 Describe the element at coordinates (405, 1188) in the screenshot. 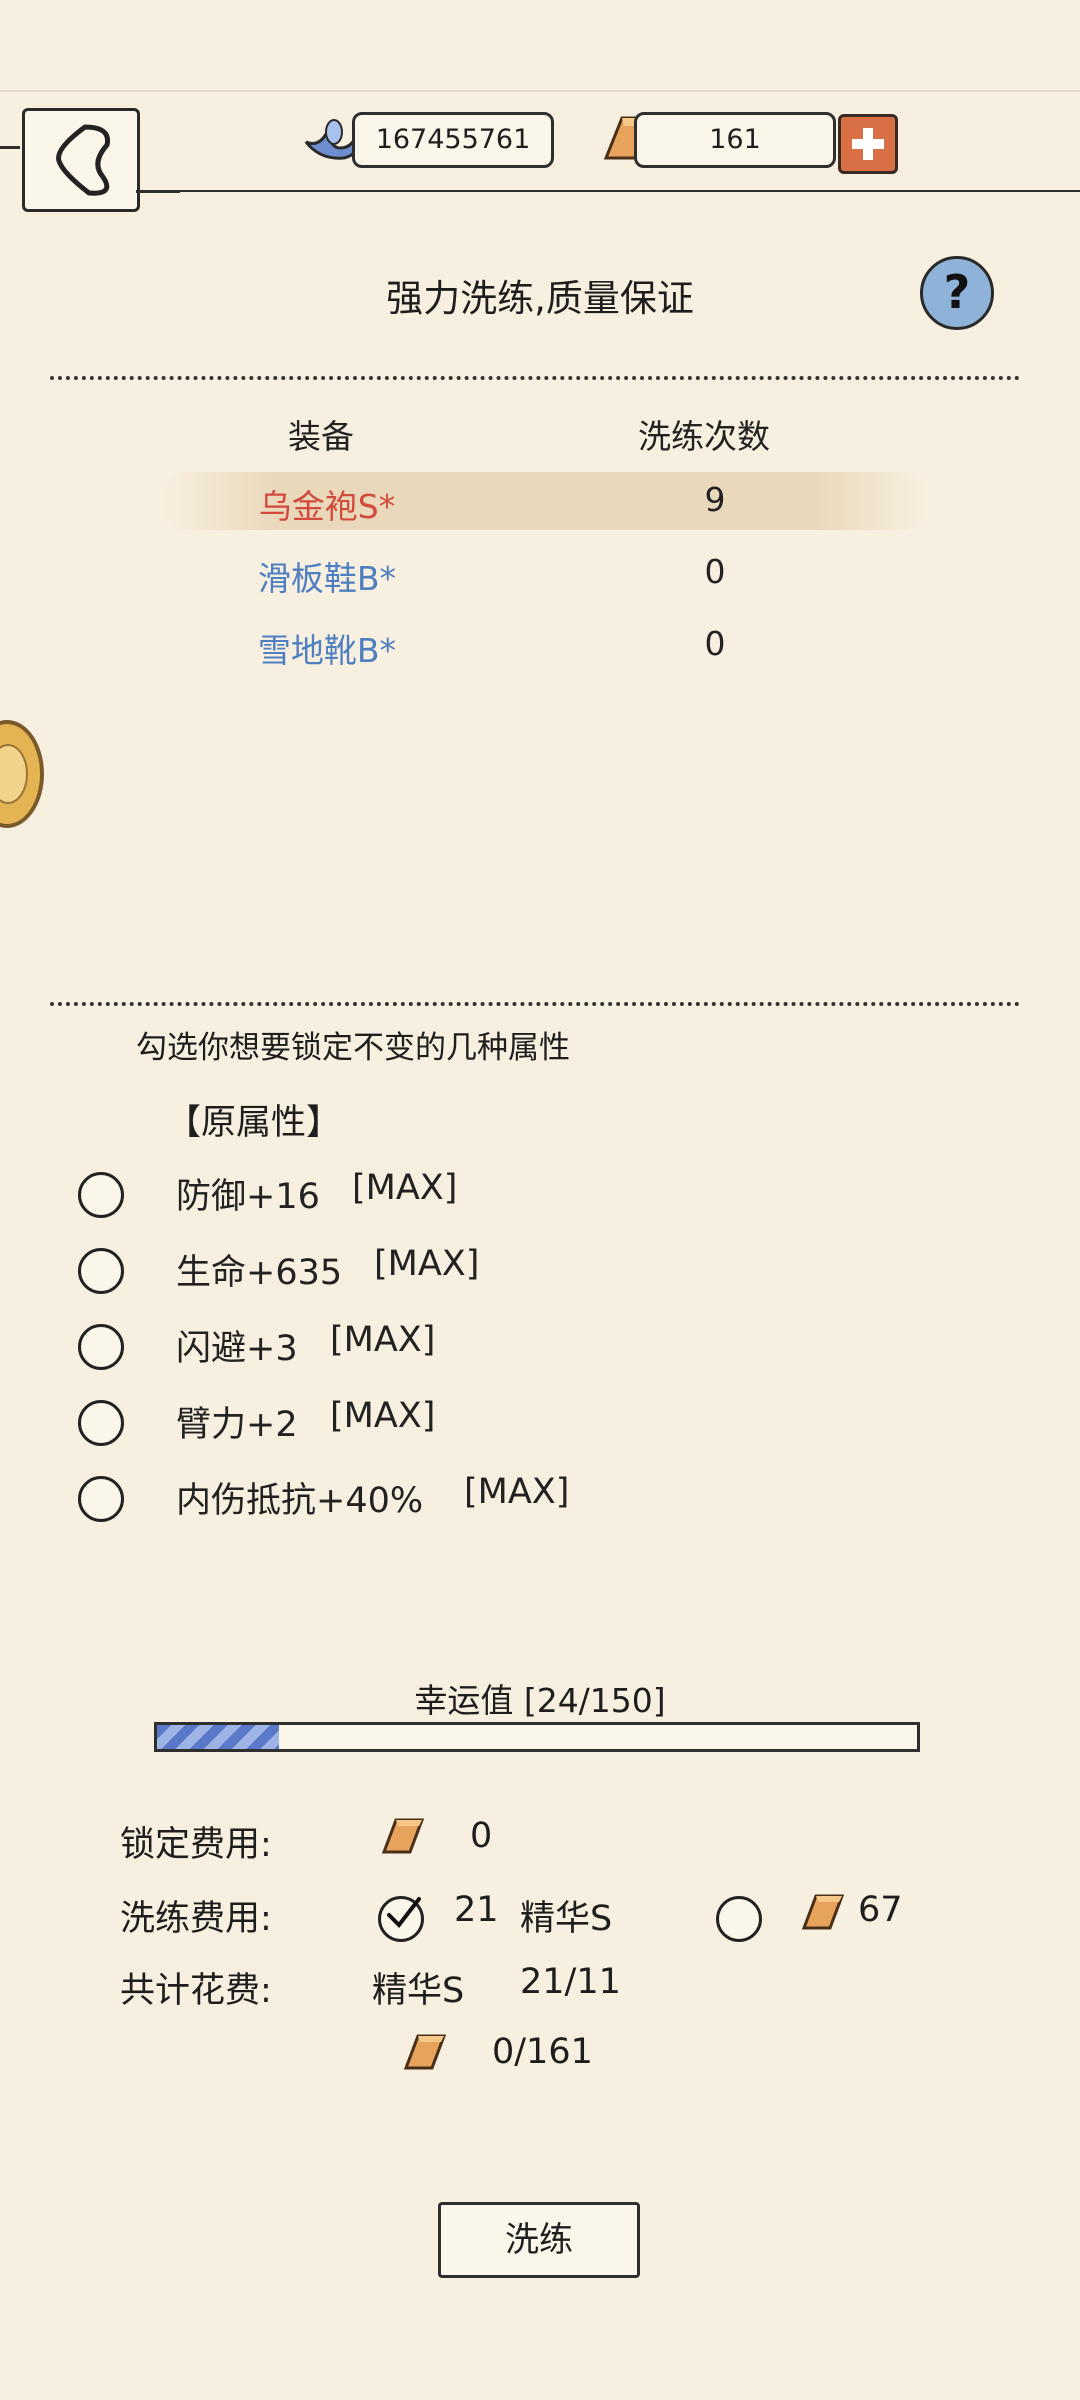

I see `attribute-1-tag: [MAX]` at that location.